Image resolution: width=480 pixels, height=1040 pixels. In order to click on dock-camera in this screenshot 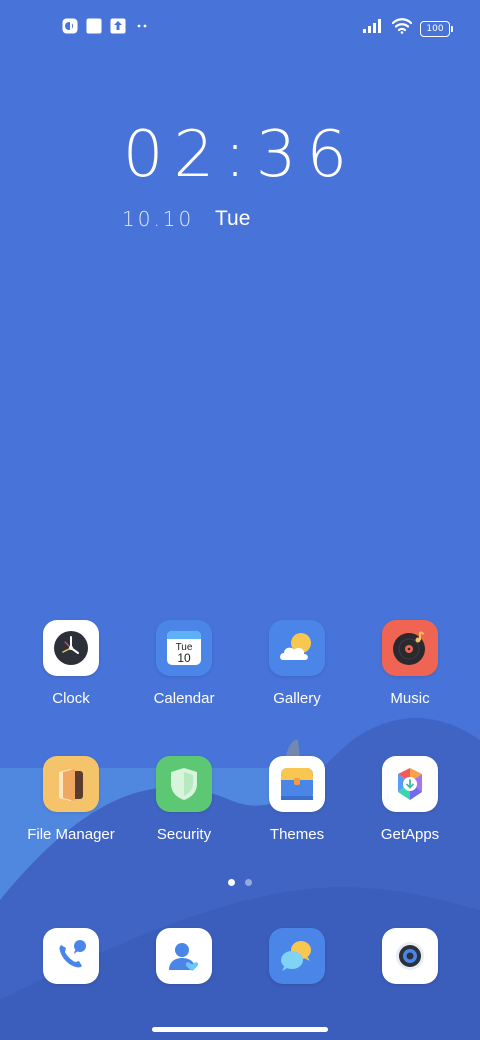, I will do `click(410, 956)`.